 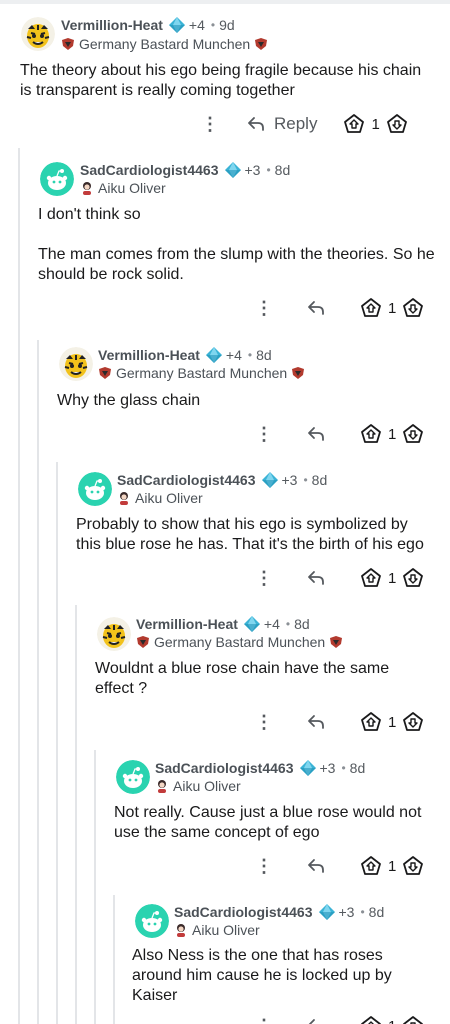 I want to click on comment-header: SadCardiologist4463 +3 • 8d, so click(x=222, y=480).